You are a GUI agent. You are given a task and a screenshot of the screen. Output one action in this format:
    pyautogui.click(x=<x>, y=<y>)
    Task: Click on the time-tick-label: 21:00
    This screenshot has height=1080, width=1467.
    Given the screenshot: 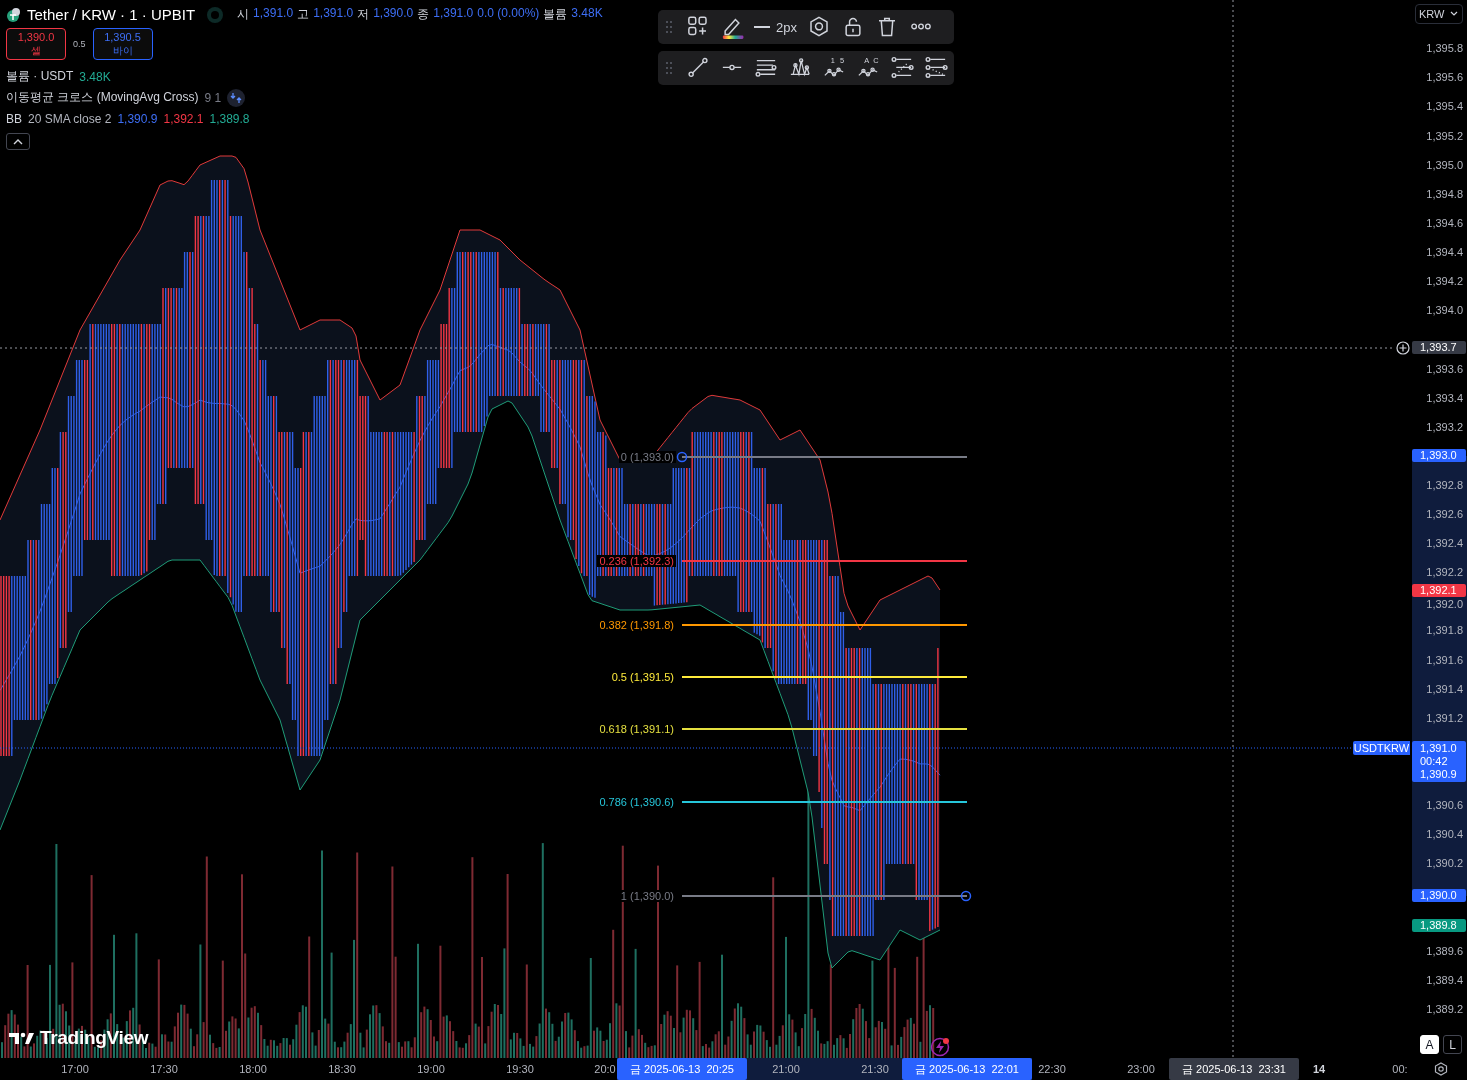 What is the action you would take?
    pyautogui.click(x=786, y=1069)
    